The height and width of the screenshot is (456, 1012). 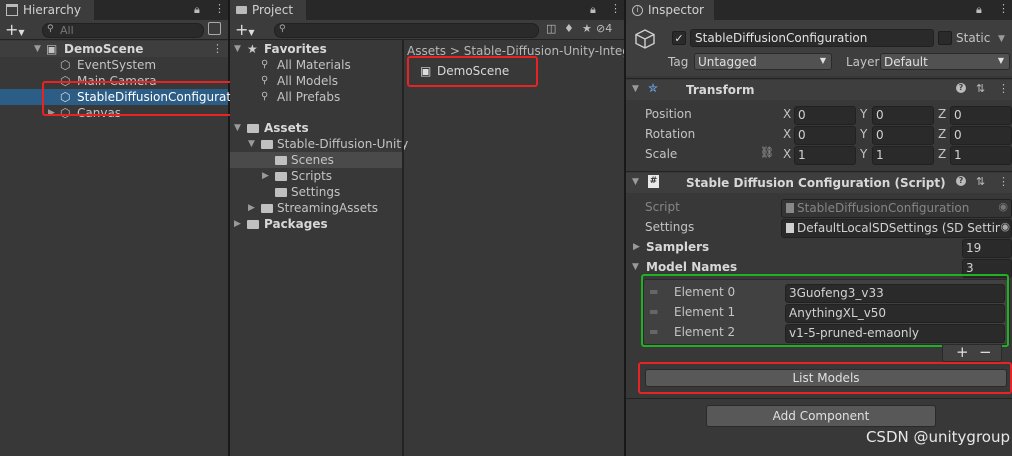 What do you see at coordinates (970, 268) in the screenshot?
I see `model-names-count: 3` at bounding box center [970, 268].